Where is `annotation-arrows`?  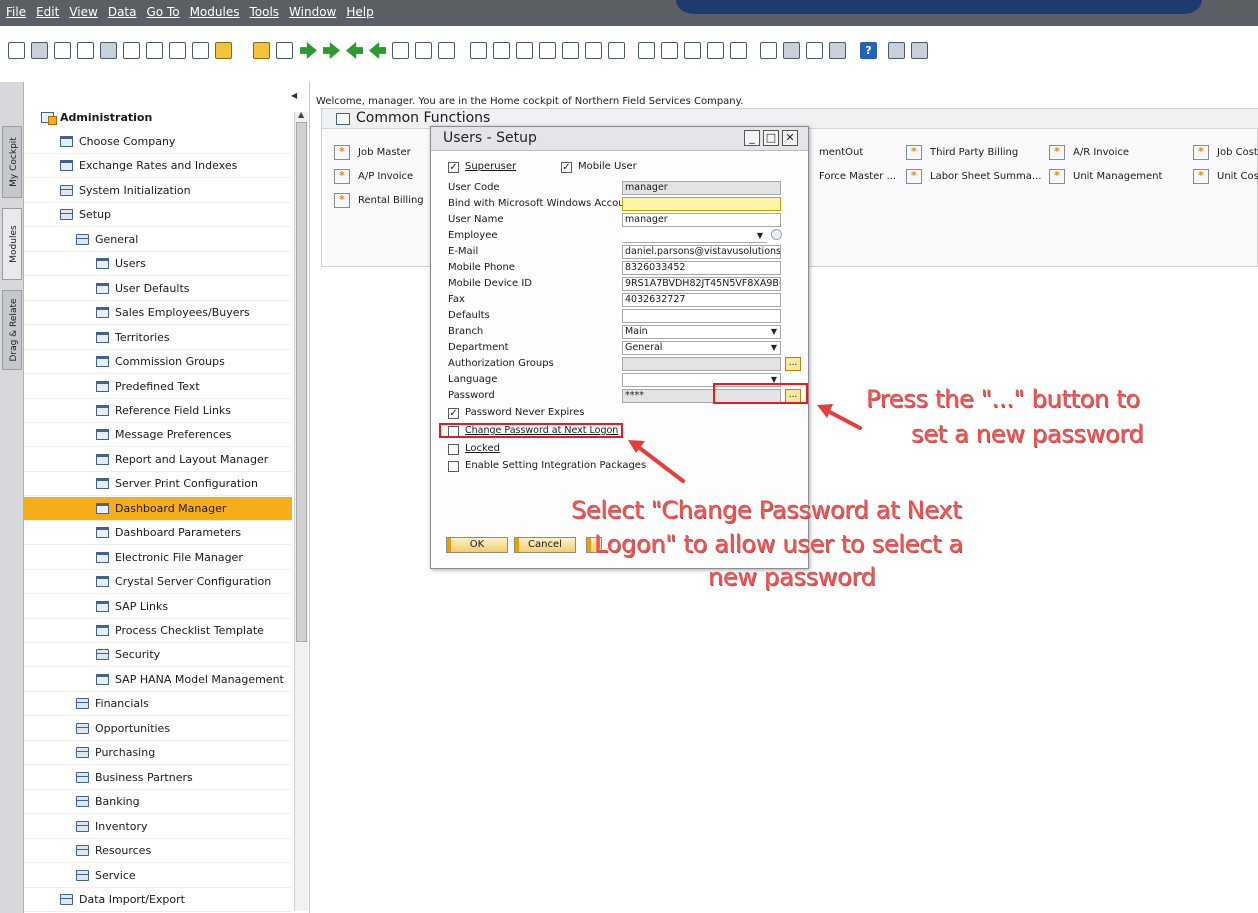
annotation-arrows is located at coordinates (745, 443).